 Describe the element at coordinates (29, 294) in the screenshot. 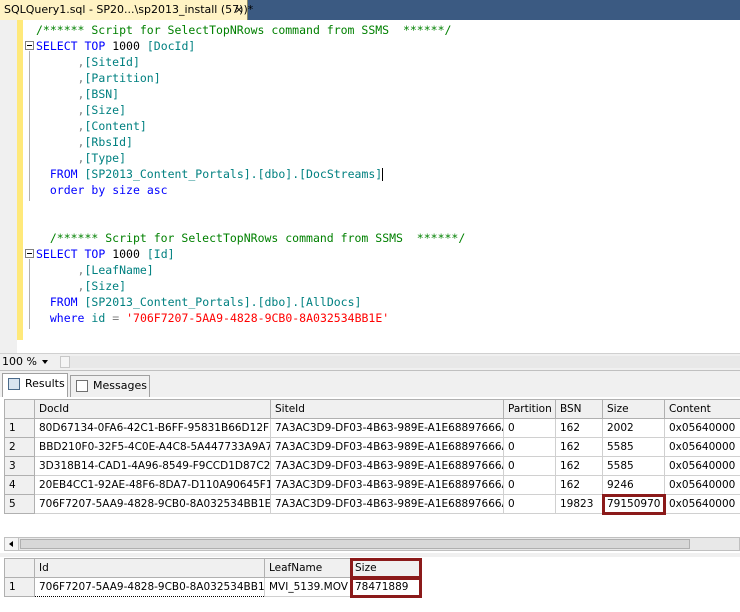

I see `fold-line` at that location.